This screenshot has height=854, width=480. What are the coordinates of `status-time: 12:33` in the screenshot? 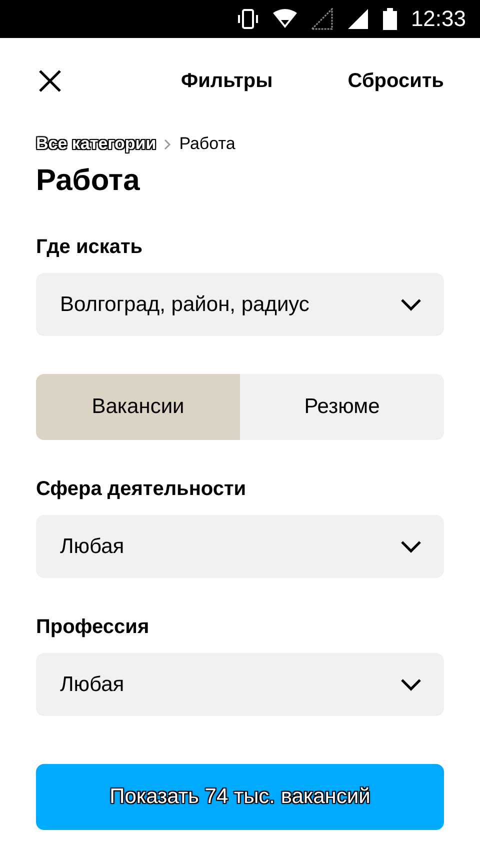 It's located at (438, 19).